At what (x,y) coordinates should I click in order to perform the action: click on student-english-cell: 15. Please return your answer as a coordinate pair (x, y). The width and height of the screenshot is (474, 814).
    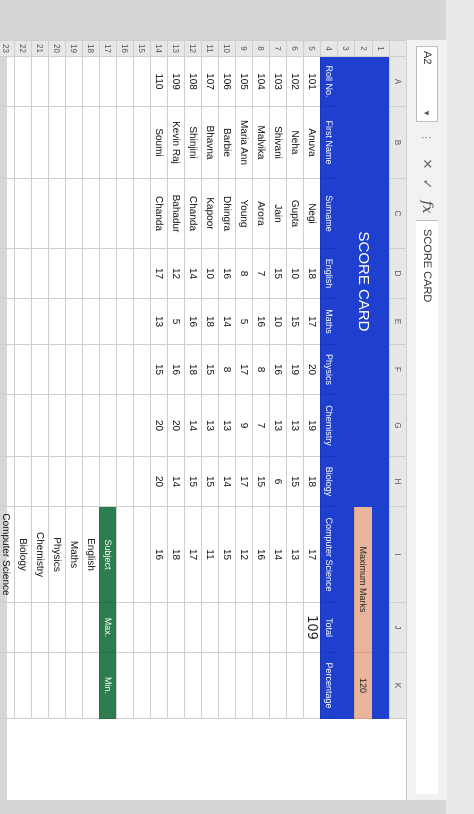
    Looking at the image, I should click on (278, 273).